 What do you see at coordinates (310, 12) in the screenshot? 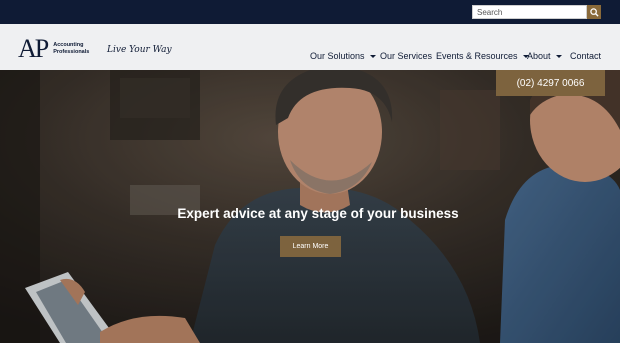
I see `top-bar` at bounding box center [310, 12].